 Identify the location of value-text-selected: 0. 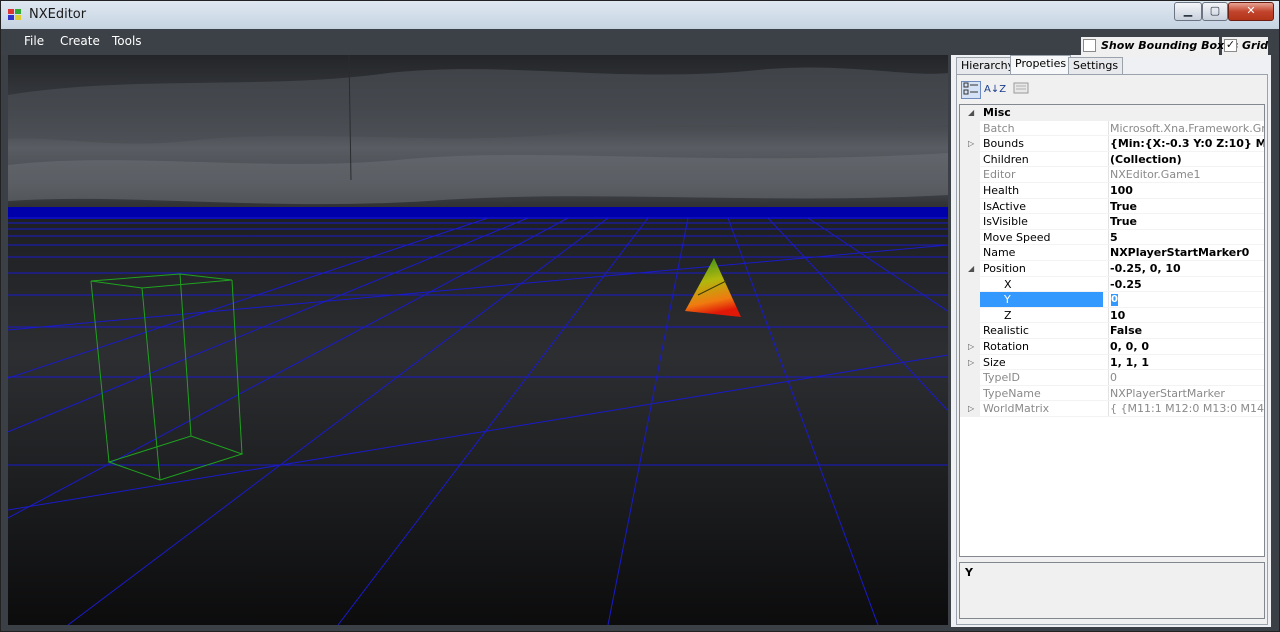
(1114, 300).